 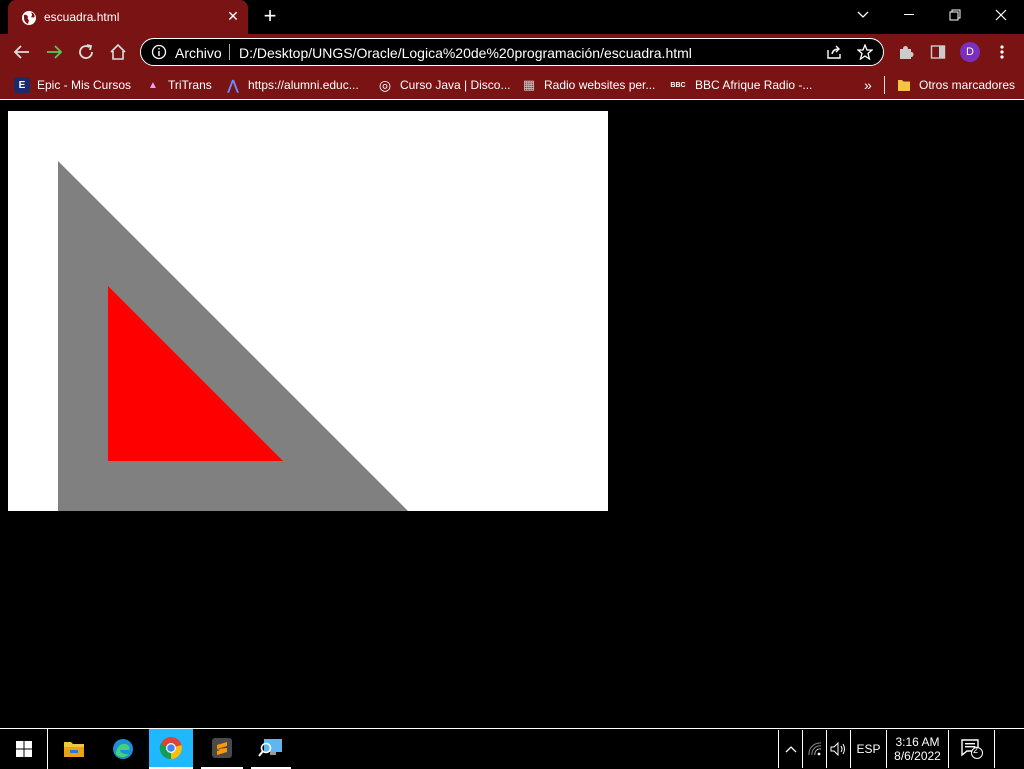 I want to click on radio-icon: ▦, so click(x=529, y=84).